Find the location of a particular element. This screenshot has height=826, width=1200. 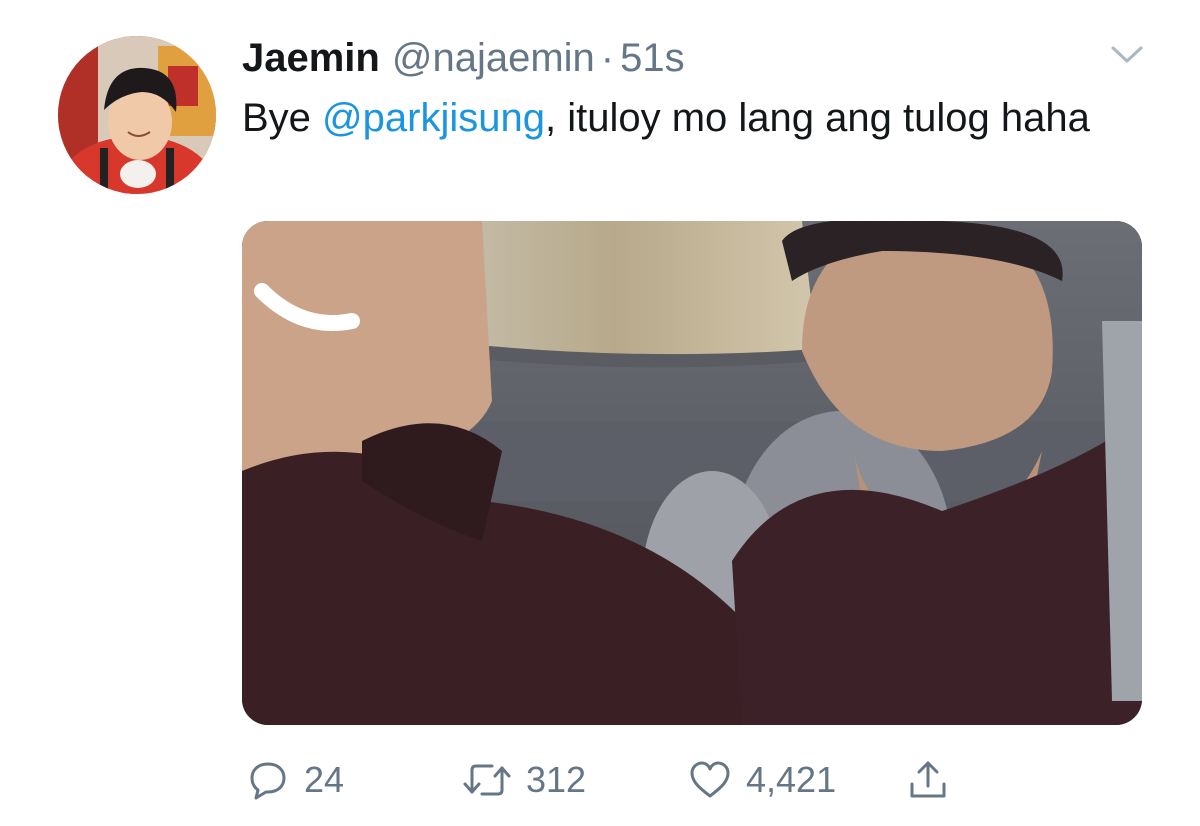

tweet-text-lead: Bye is located at coordinates (282, 118).